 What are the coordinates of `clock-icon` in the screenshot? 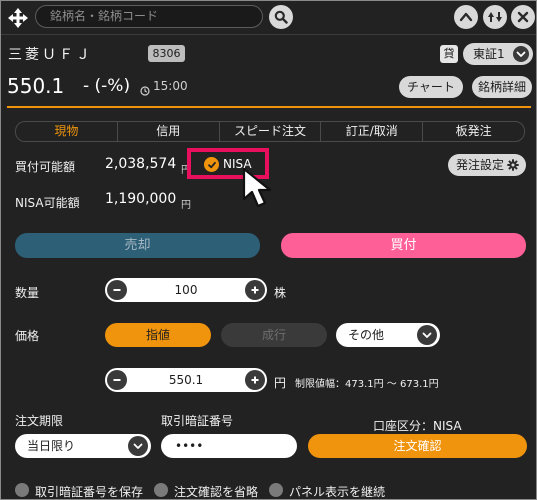 It's located at (145, 88).